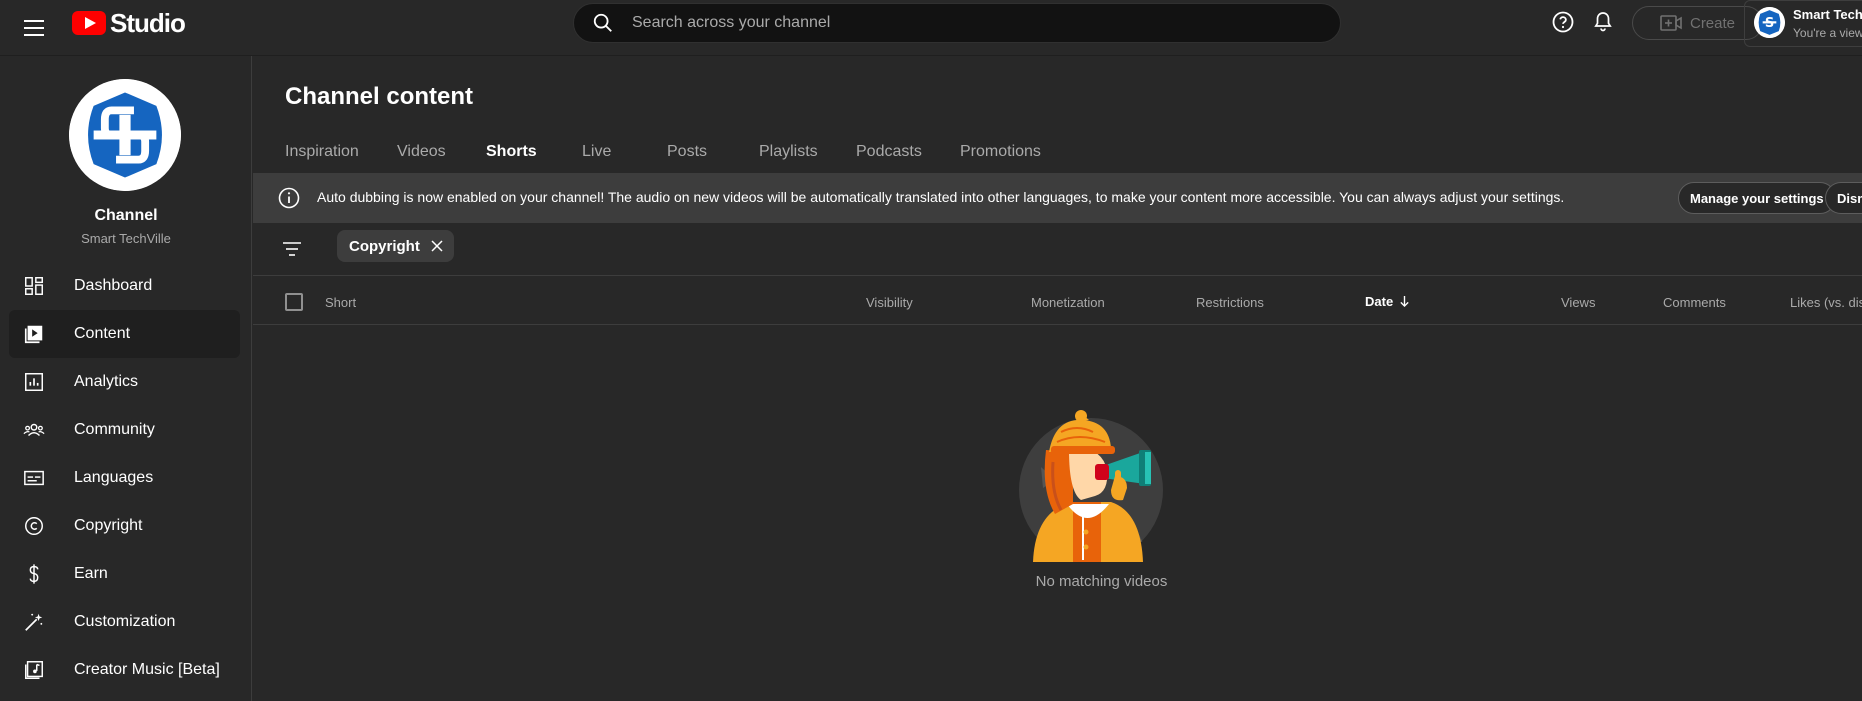  Describe the element at coordinates (102, 333) in the screenshot. I see `sidebar-item-label: Content` at that location.